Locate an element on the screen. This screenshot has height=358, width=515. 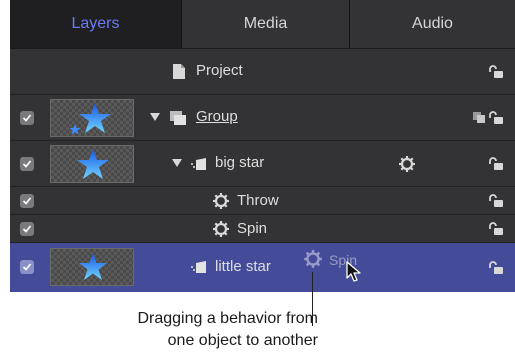
dragged-behavior-gear-icon is located at coordinates (313, 259).